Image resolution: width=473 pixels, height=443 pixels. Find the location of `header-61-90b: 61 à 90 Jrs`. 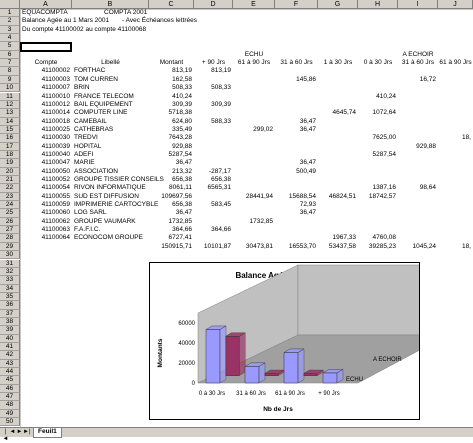

header-61-90b: 61 à 90 Jrs is located at coordinates (455, 63).